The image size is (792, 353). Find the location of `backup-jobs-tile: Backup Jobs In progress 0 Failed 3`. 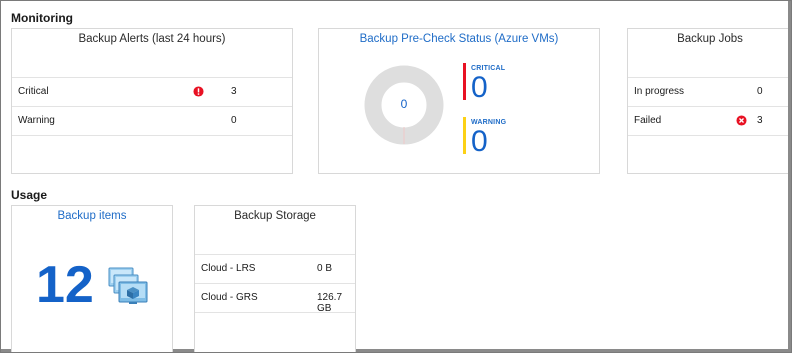

backup-jobs-tile: Backup Jobs In progress 0 Failed 3 is located at coordinates (709, 101).